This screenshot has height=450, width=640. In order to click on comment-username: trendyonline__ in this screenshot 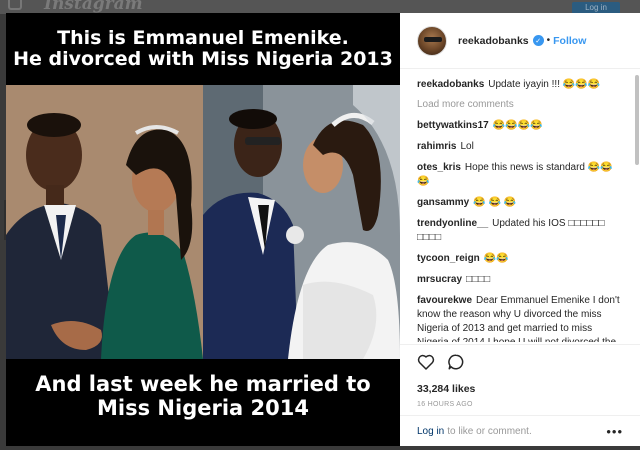, I will do `click(452, 223)`.